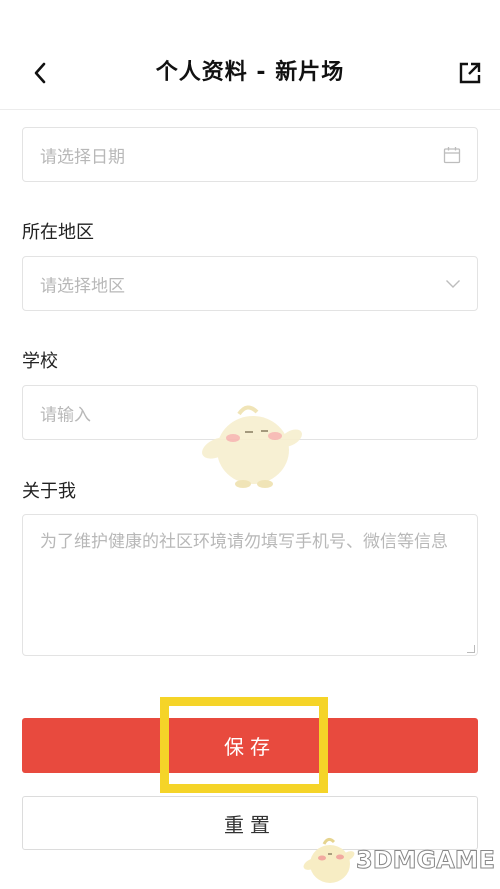  What do you see at coordinates (82, 157) in the screenshot?
I see `date-placeholder: 请选择日期` at bounding box center [82, 157].